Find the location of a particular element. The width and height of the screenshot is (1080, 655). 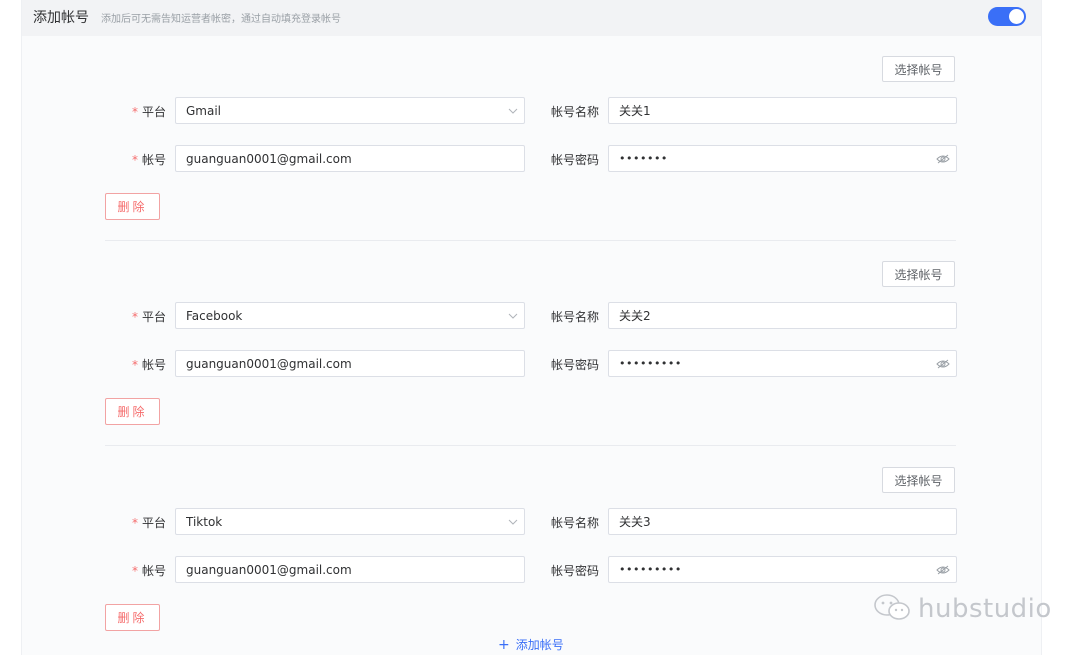

add-account-label: 添加帐号 is located at coordinates (539, 645).